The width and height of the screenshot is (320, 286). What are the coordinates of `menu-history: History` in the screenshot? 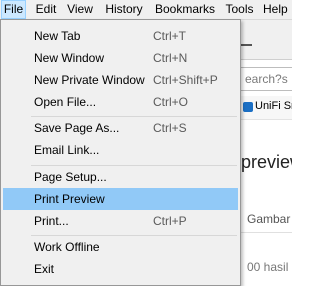 It's located at (124, 9).